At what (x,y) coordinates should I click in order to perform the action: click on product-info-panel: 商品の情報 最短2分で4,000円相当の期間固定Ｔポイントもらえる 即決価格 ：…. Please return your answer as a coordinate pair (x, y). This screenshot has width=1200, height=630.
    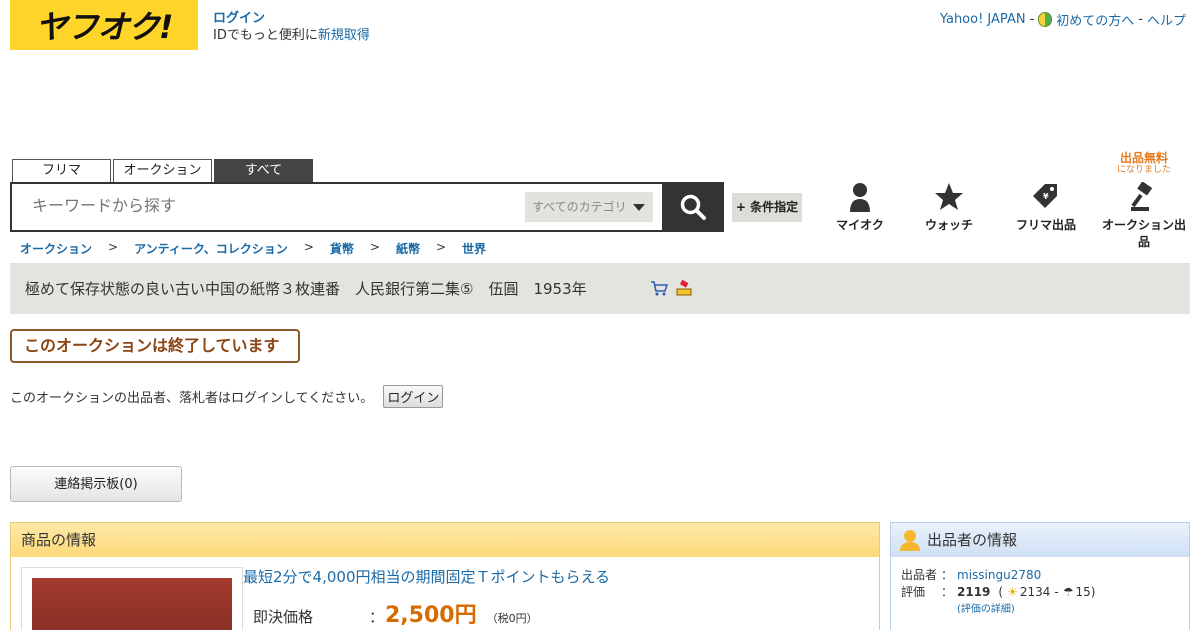
    Looking at the image, I should click on (445, 576).